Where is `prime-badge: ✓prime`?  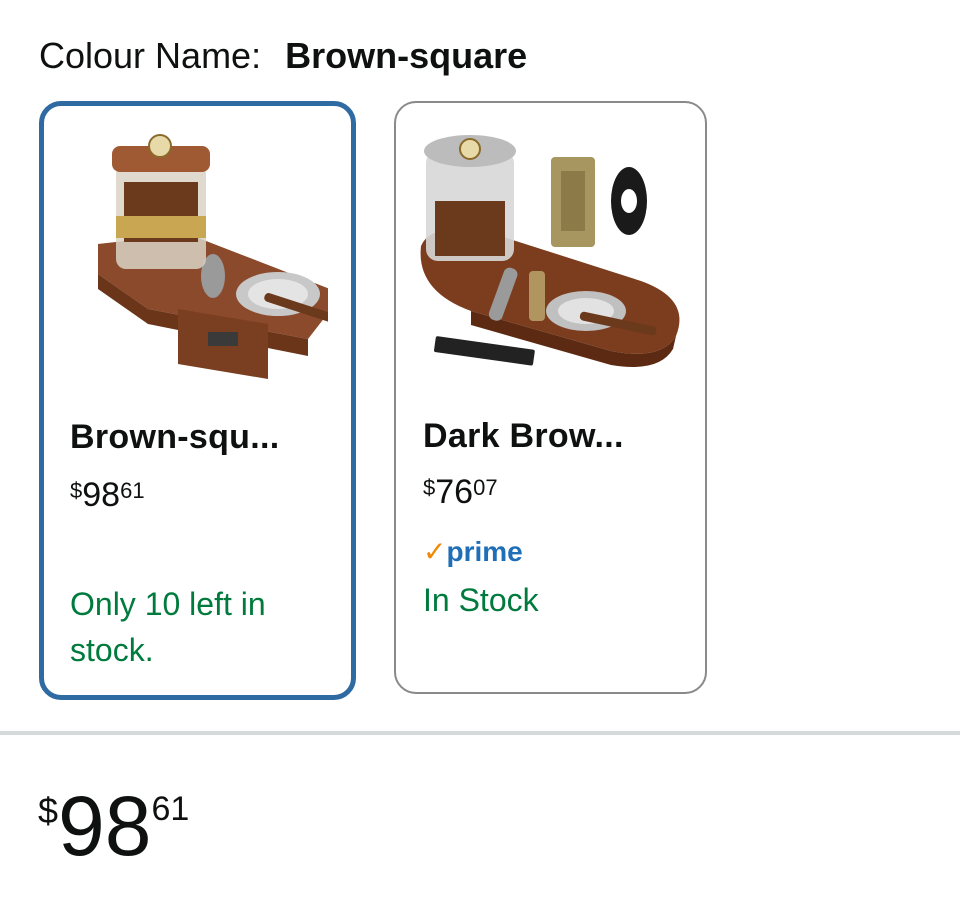
prime-badge: ✓prime is located at coordinates (473, 551).